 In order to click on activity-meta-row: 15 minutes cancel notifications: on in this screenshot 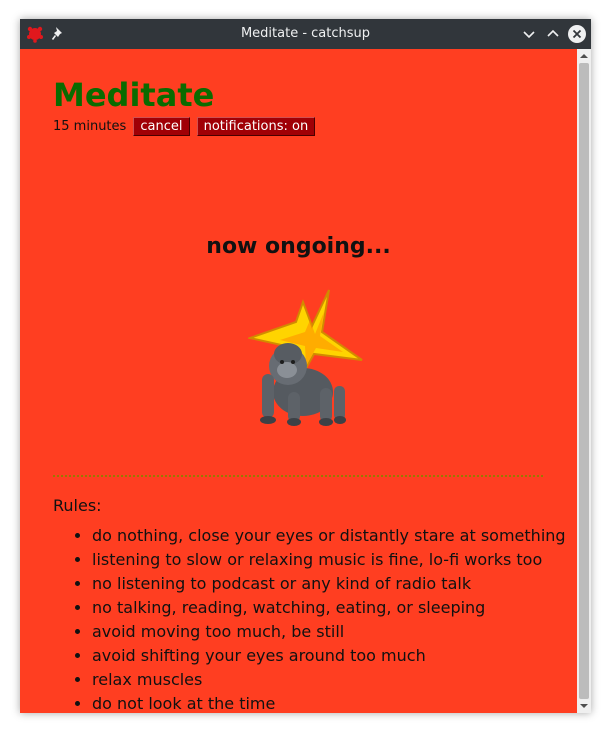, I will do `click(184, 126)`.